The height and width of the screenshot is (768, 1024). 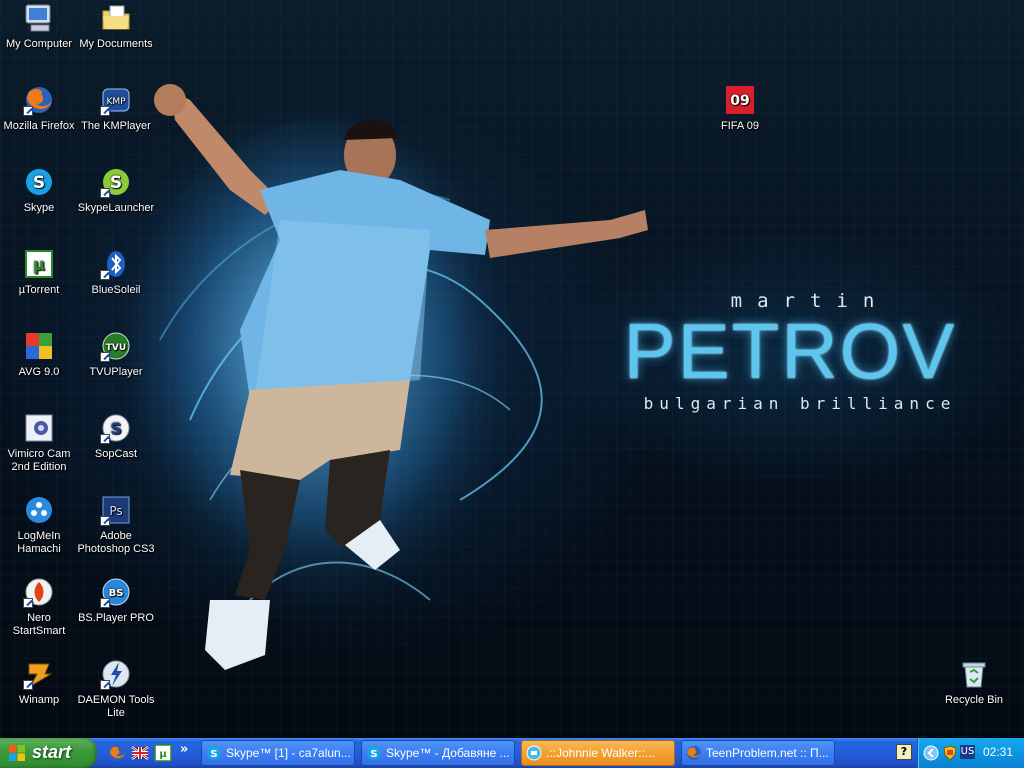 I want to click on desktop-icon-label: Nero StartSmart, so click(x=39, y=624).